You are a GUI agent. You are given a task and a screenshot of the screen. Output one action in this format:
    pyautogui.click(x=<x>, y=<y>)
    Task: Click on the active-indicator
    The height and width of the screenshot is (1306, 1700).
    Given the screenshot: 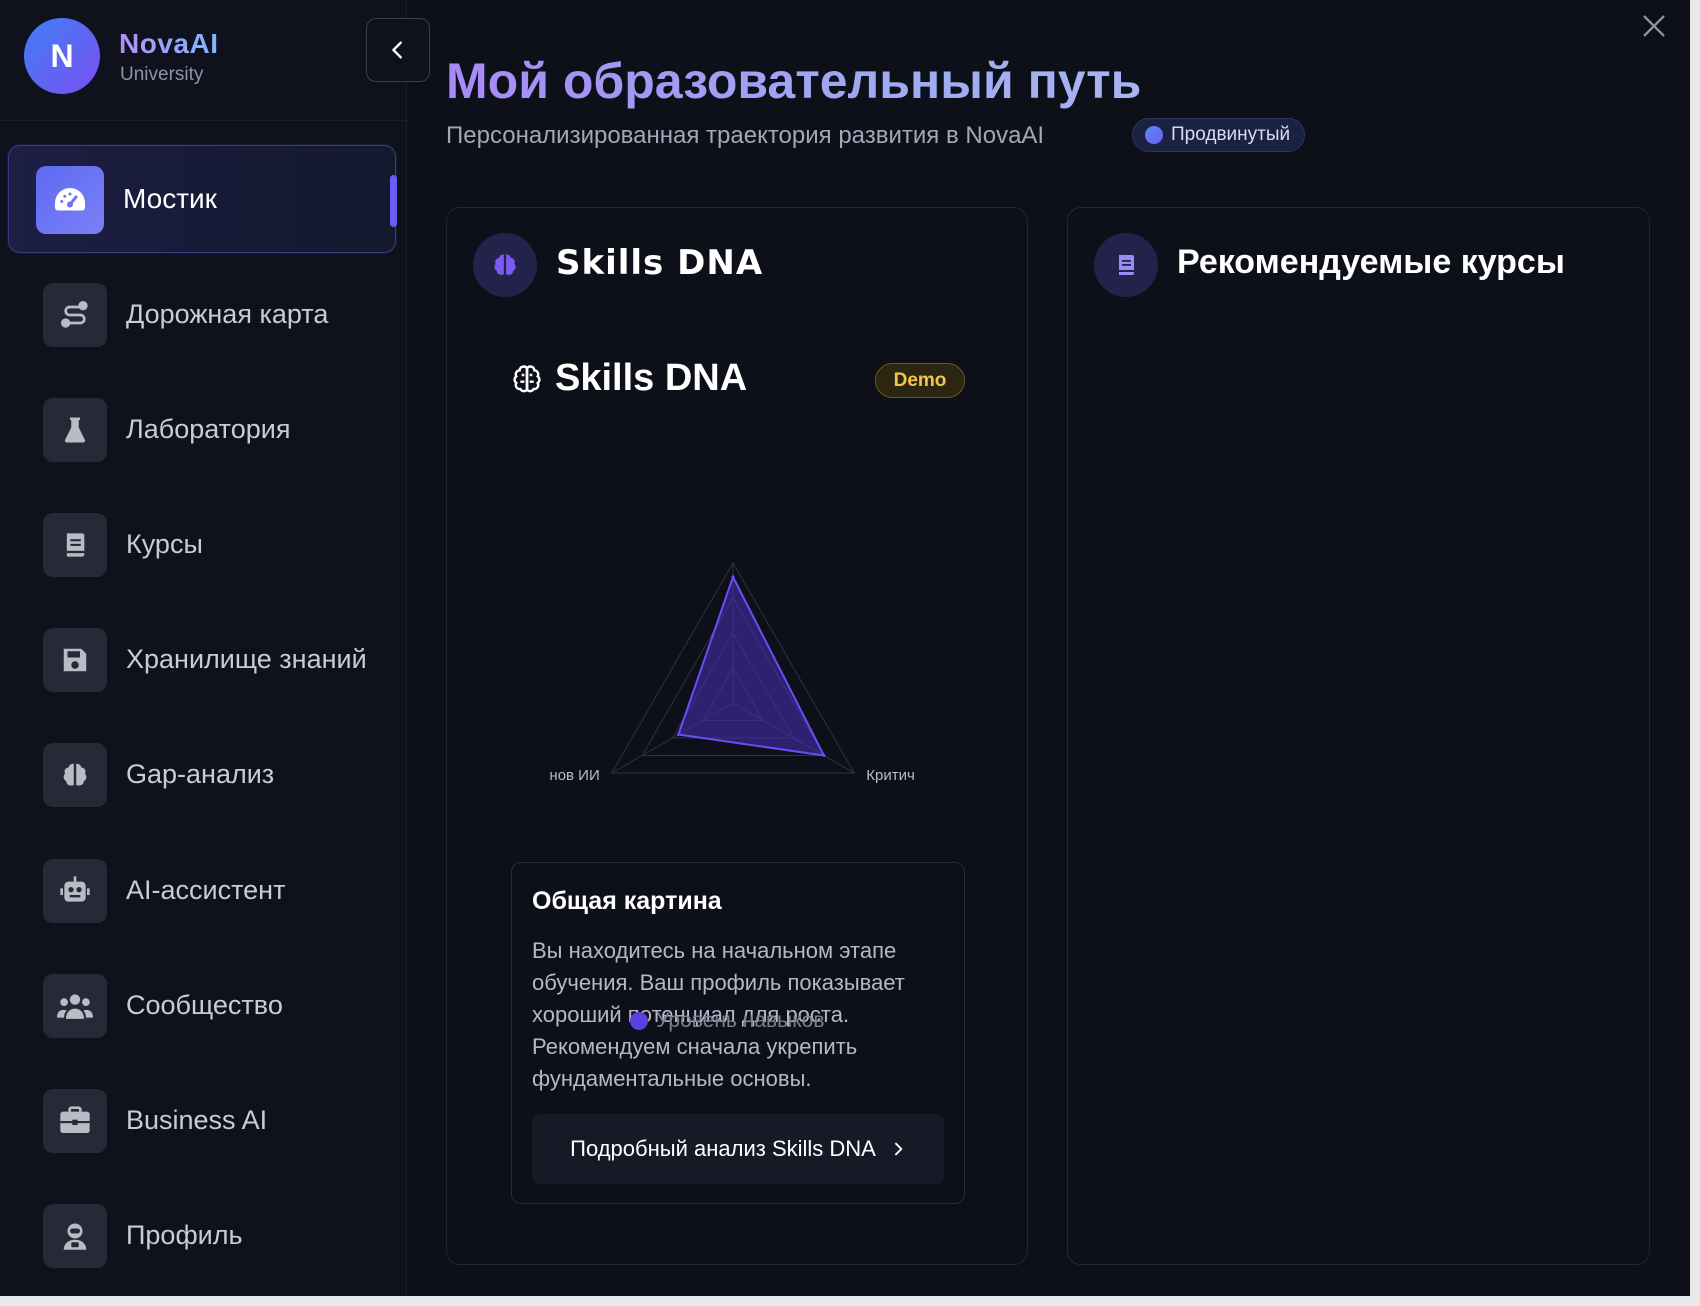 What is the action you would take?
    pyautogui.click(x=393, y=201)
    